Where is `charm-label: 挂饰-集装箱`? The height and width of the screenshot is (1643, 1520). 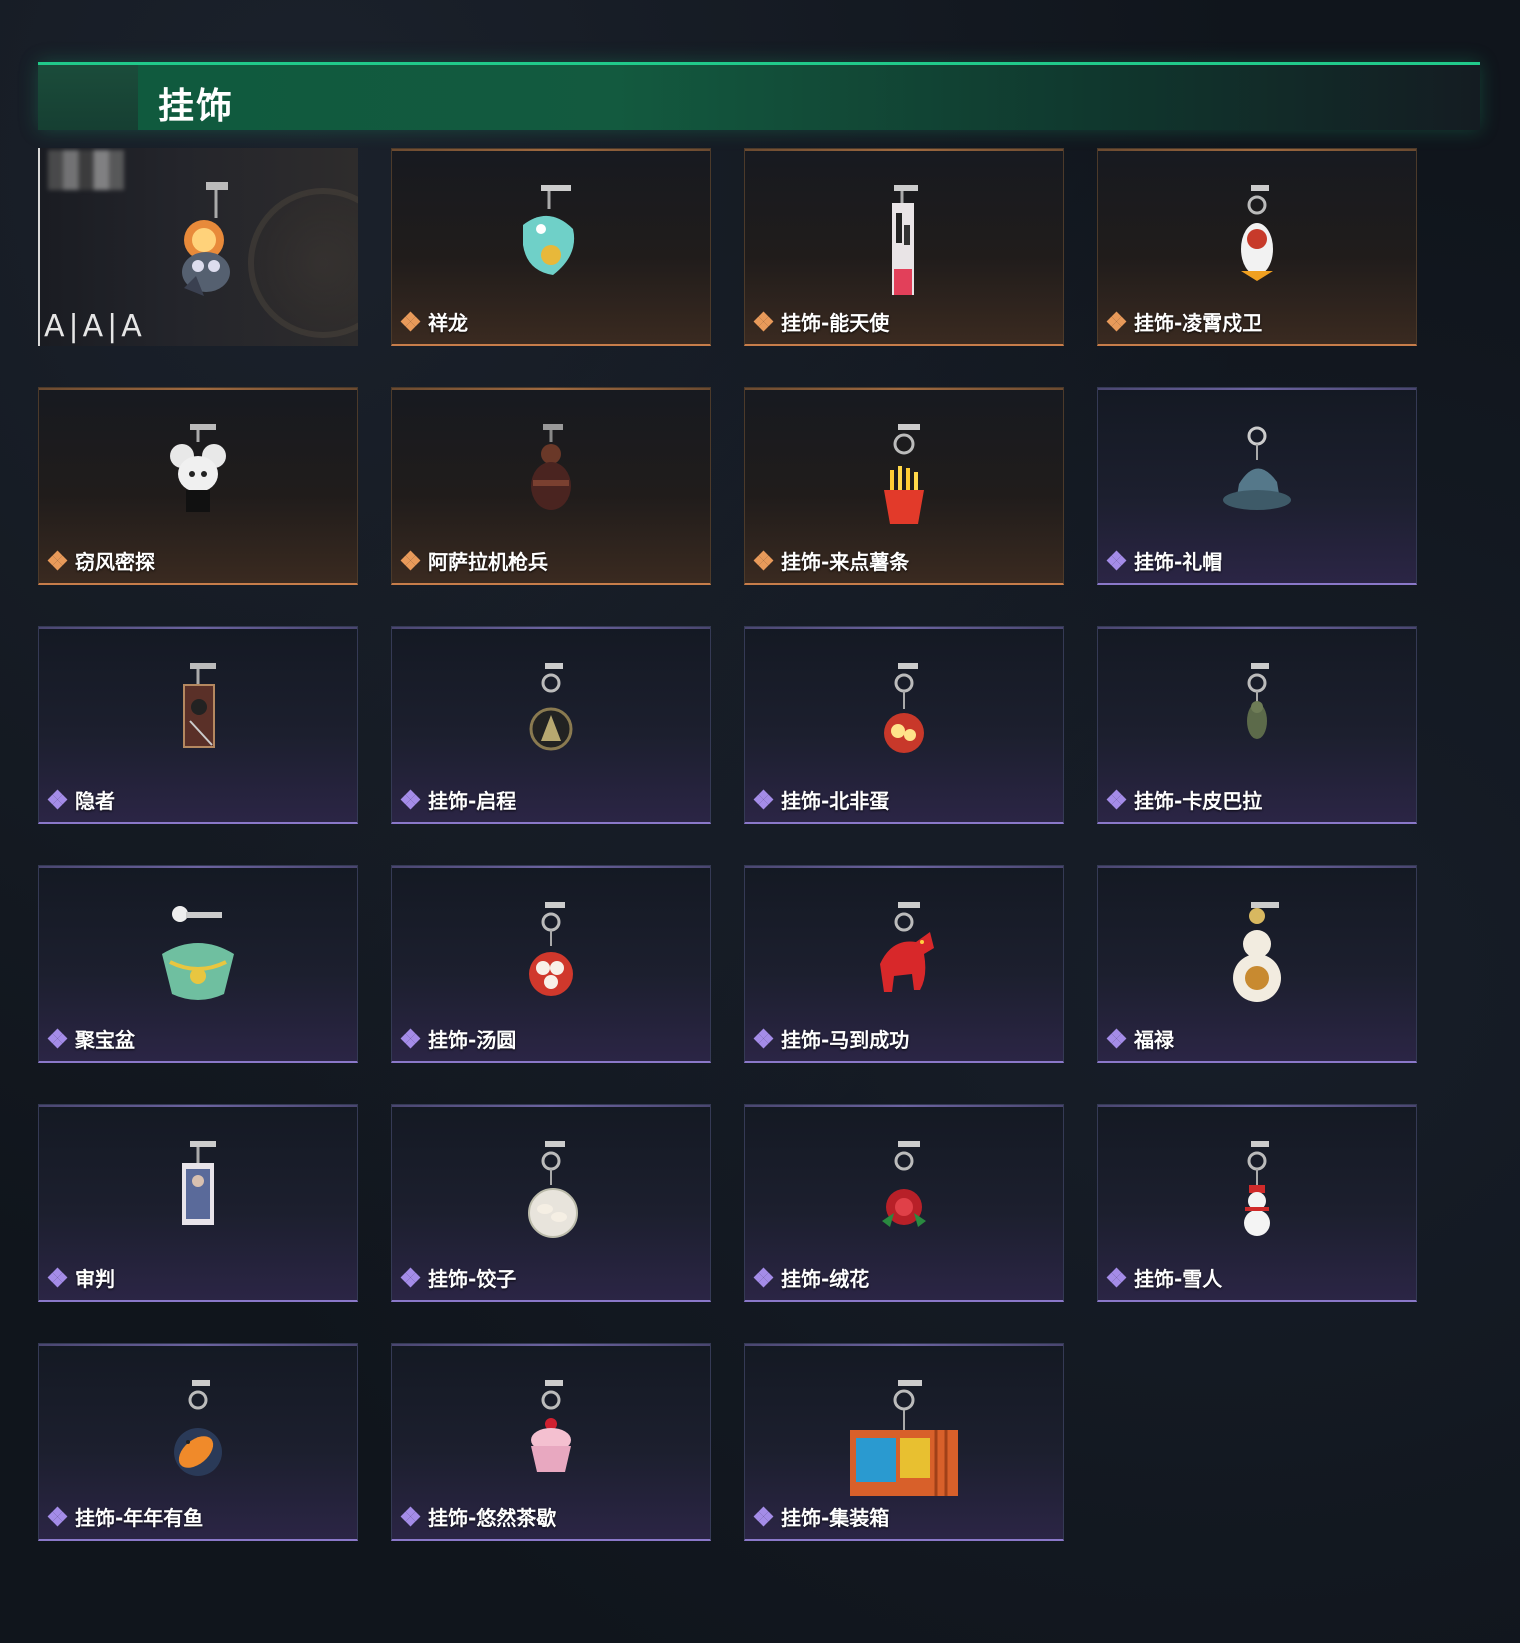
charm-label: 挂饰-集装箱 is located at coordinates (821, 1516).